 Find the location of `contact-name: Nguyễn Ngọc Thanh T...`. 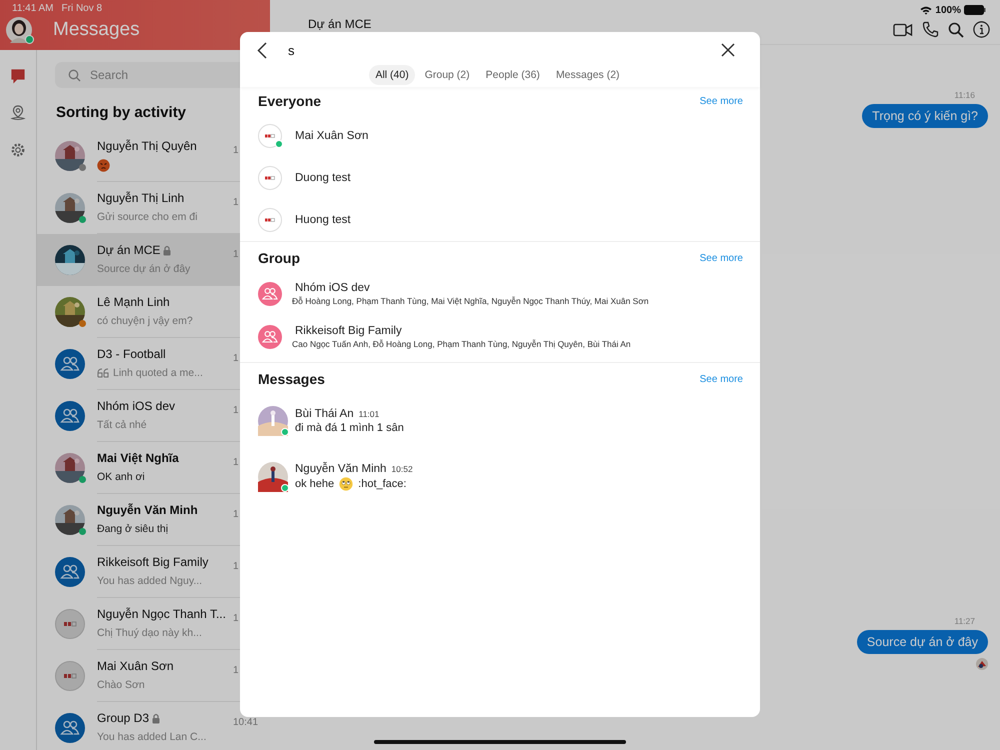

contact-name: Nguyễn Ngọc Thanh T... is located at coordinates (161, 614).